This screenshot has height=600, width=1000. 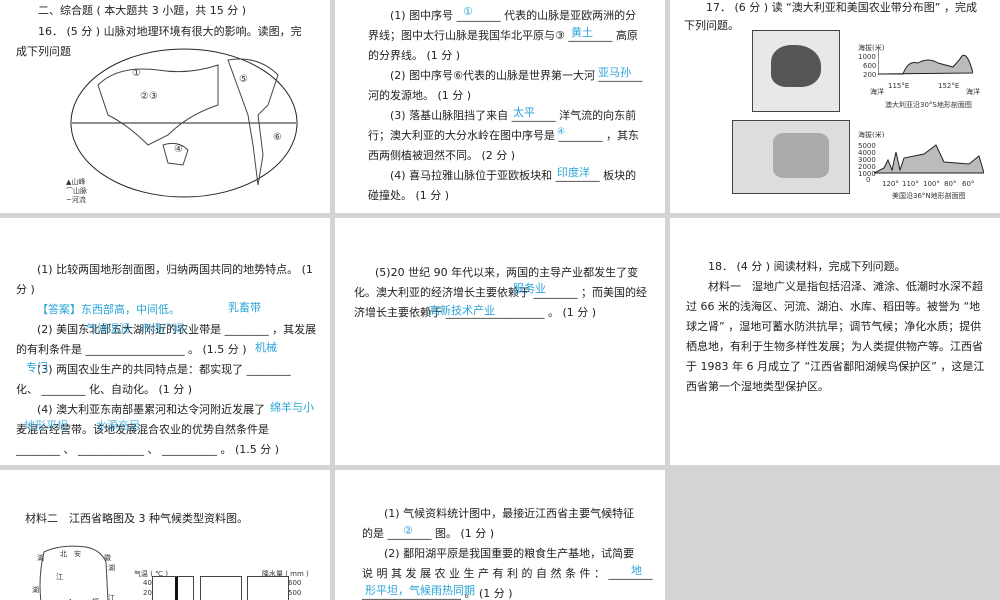 I want to click on australia-profile-chart, so click(x=925, y=60).